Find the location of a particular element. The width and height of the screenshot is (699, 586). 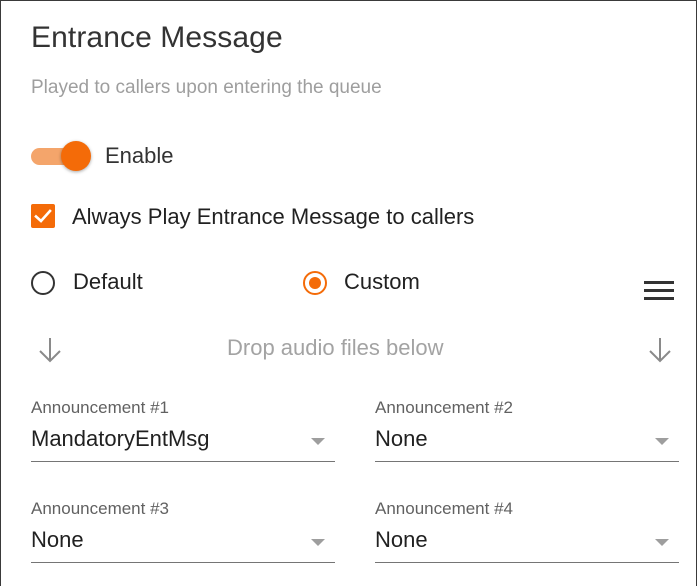

announcement-3-select: Announcement #3 None is located at coordinates (183, 531).